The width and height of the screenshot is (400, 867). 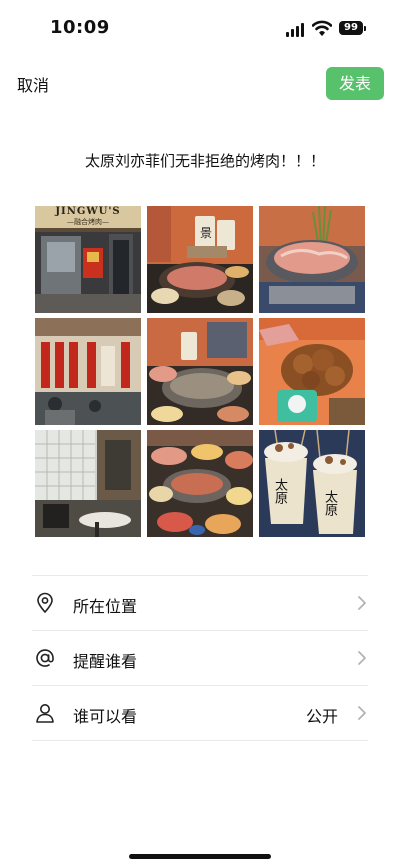 What do you see at coordinates (88, 222) in the screenshot?
I see `storefront-subtitle: —融合烤肉—` at bounding box center [88, 222].